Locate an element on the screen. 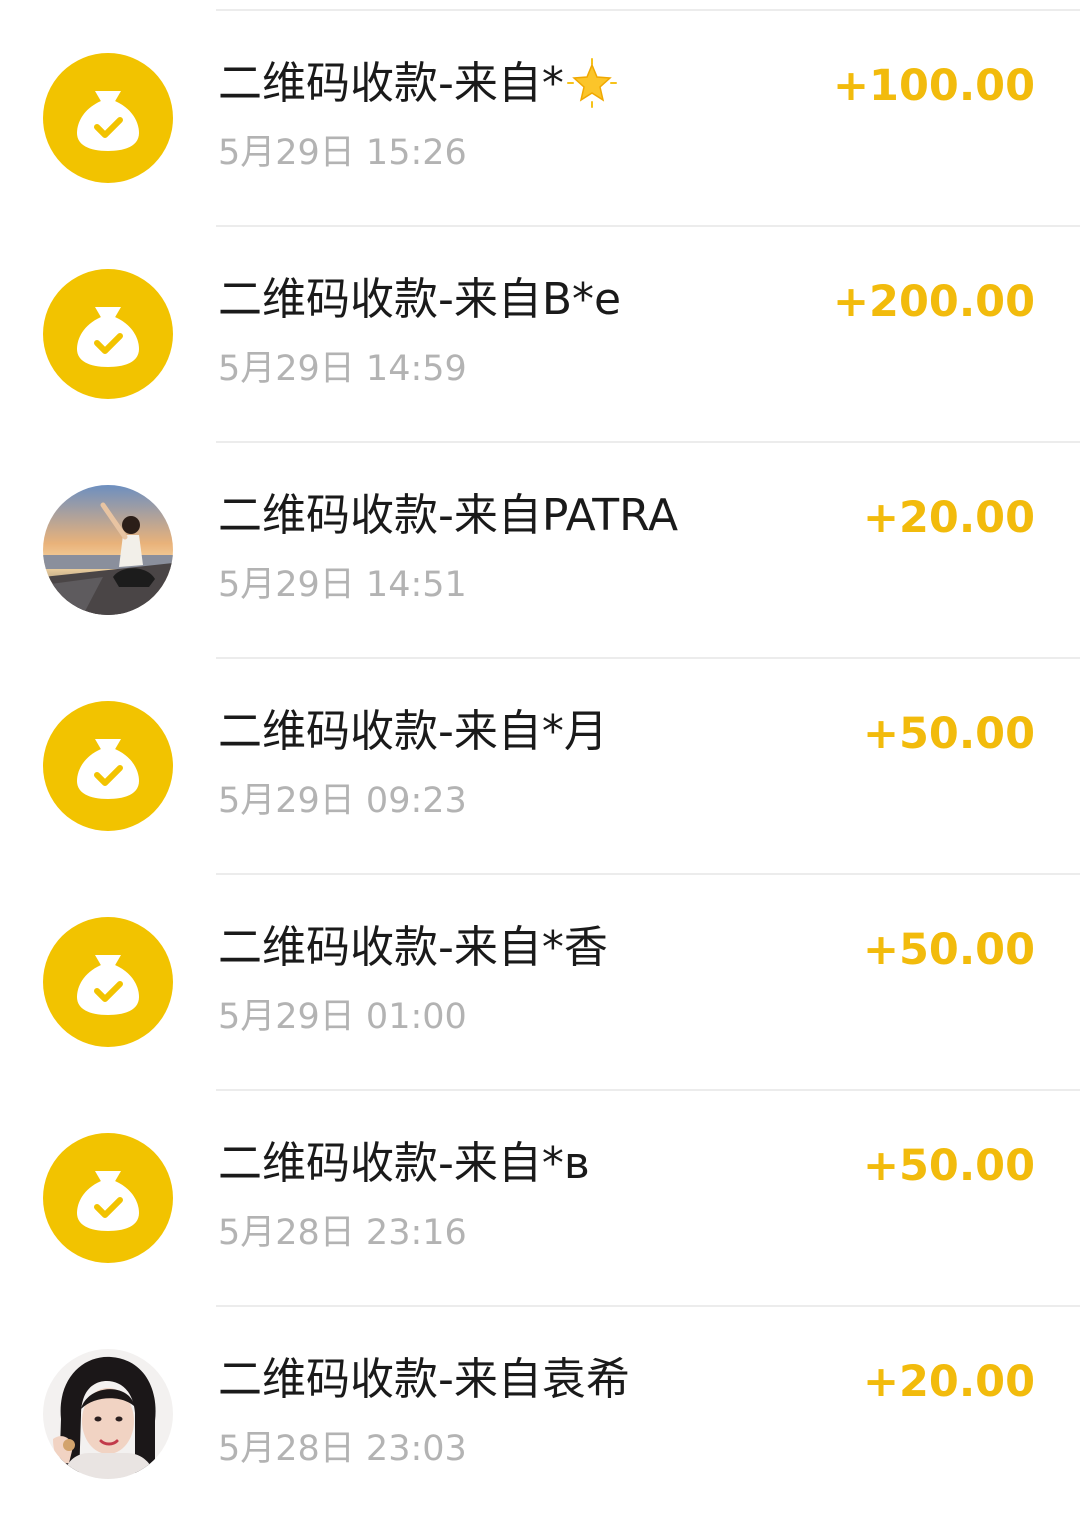 The image size is (1080, 1523). transaction-title: 二维码收款-来自*香 is located at coordinates (413, 947).